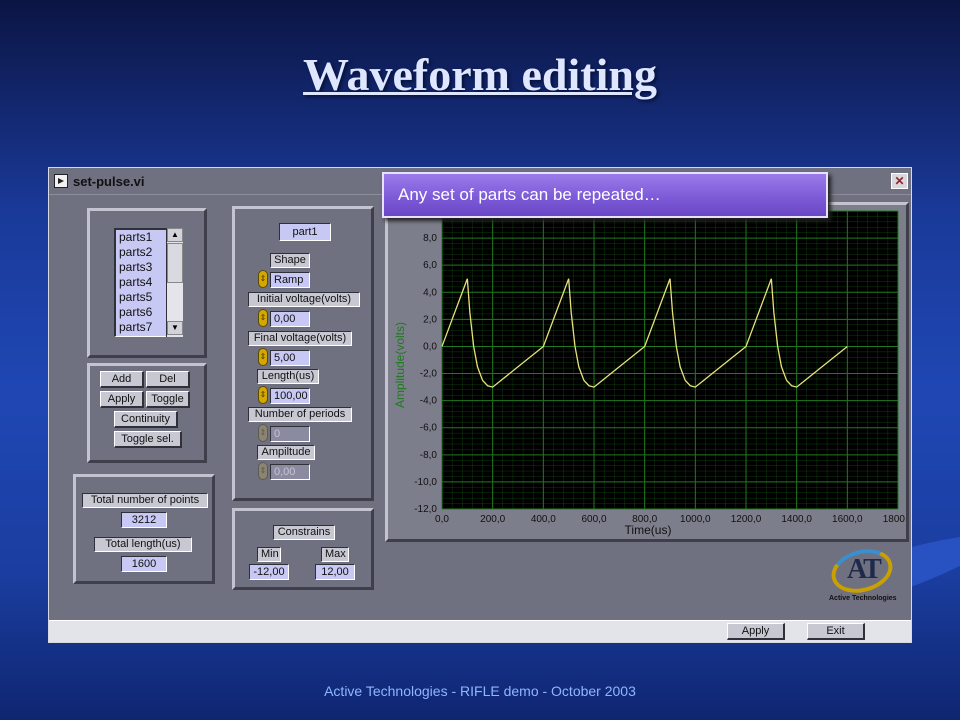 The image size is (960, 720). Describe the element at coordinates (430, 319) in the screenshot. I see `y-tick-label: 2,0` at that location.